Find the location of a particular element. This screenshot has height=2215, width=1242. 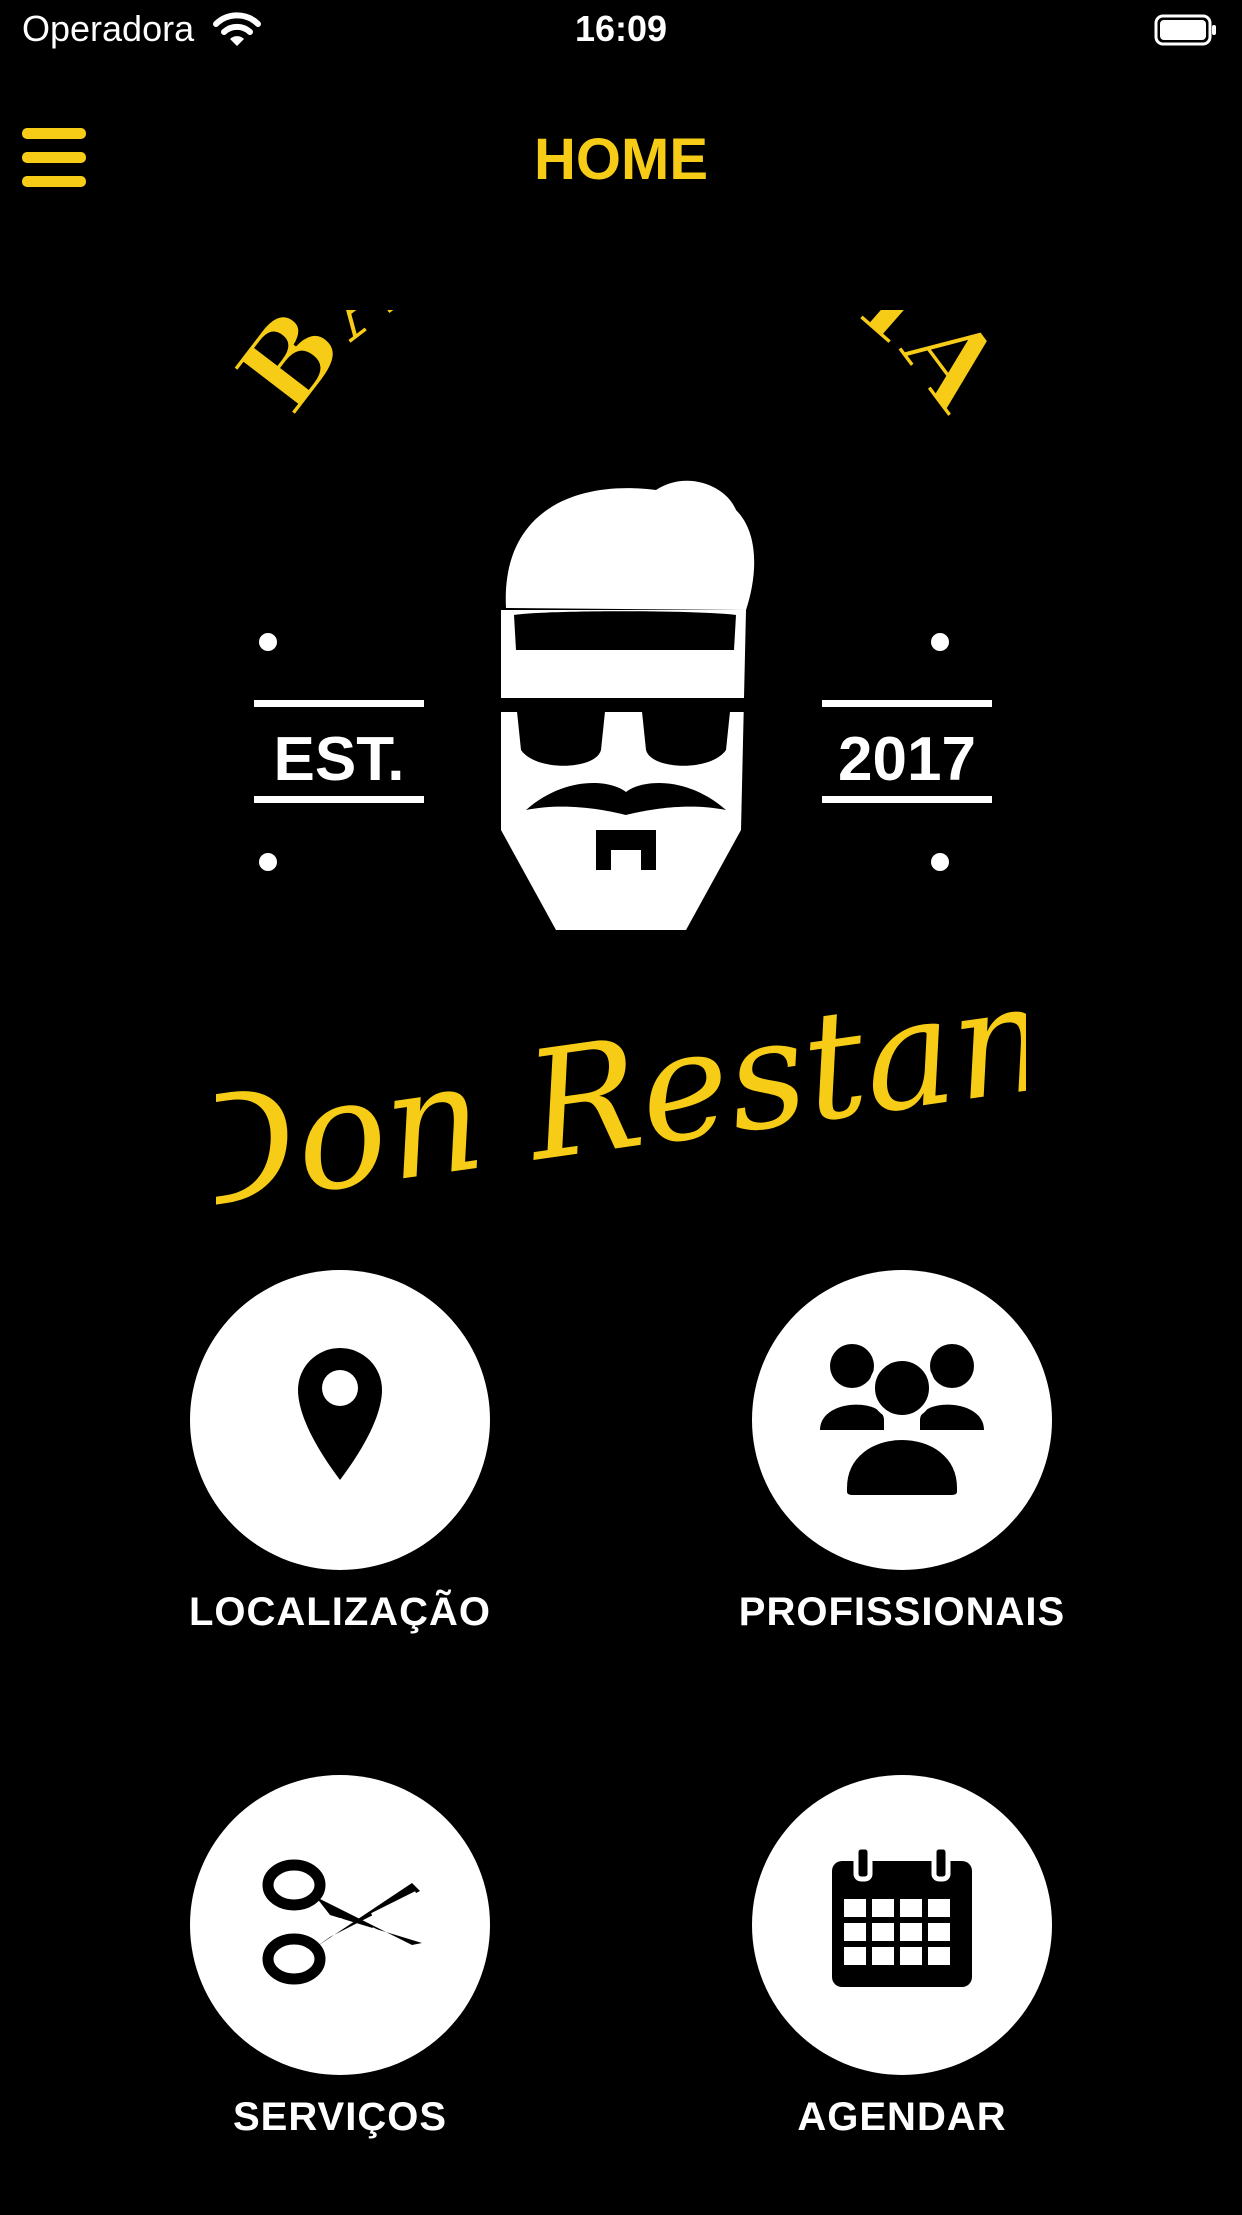

localizacao-label: LOCALIZAÇÃO is located at coordinates (340, 1612).